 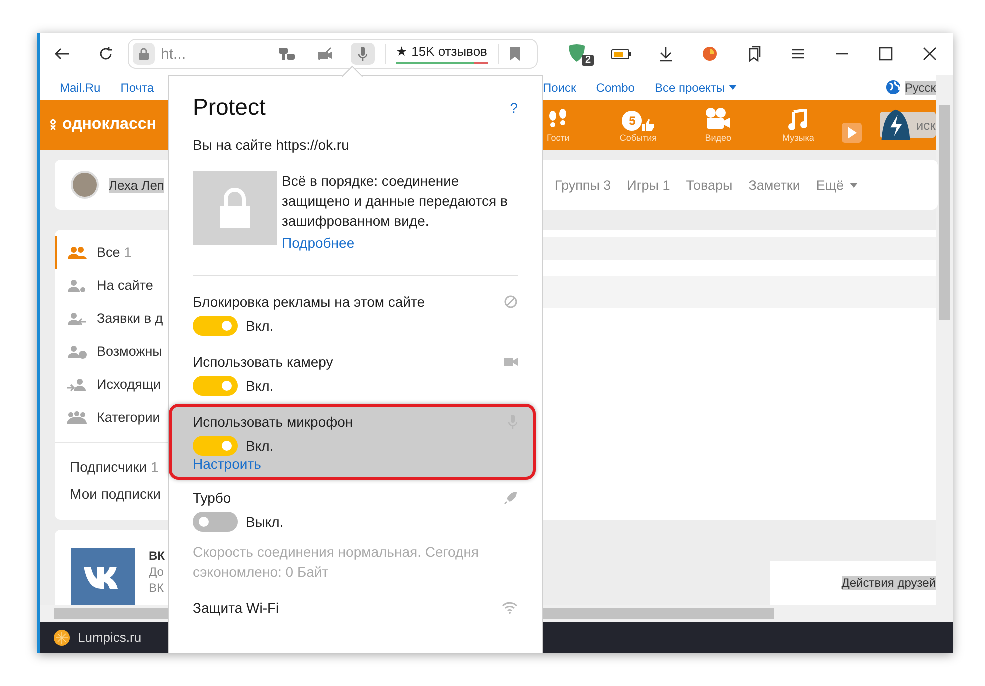 I want to click on site-logo-text: одноклассн, so click(x=109, y=125).